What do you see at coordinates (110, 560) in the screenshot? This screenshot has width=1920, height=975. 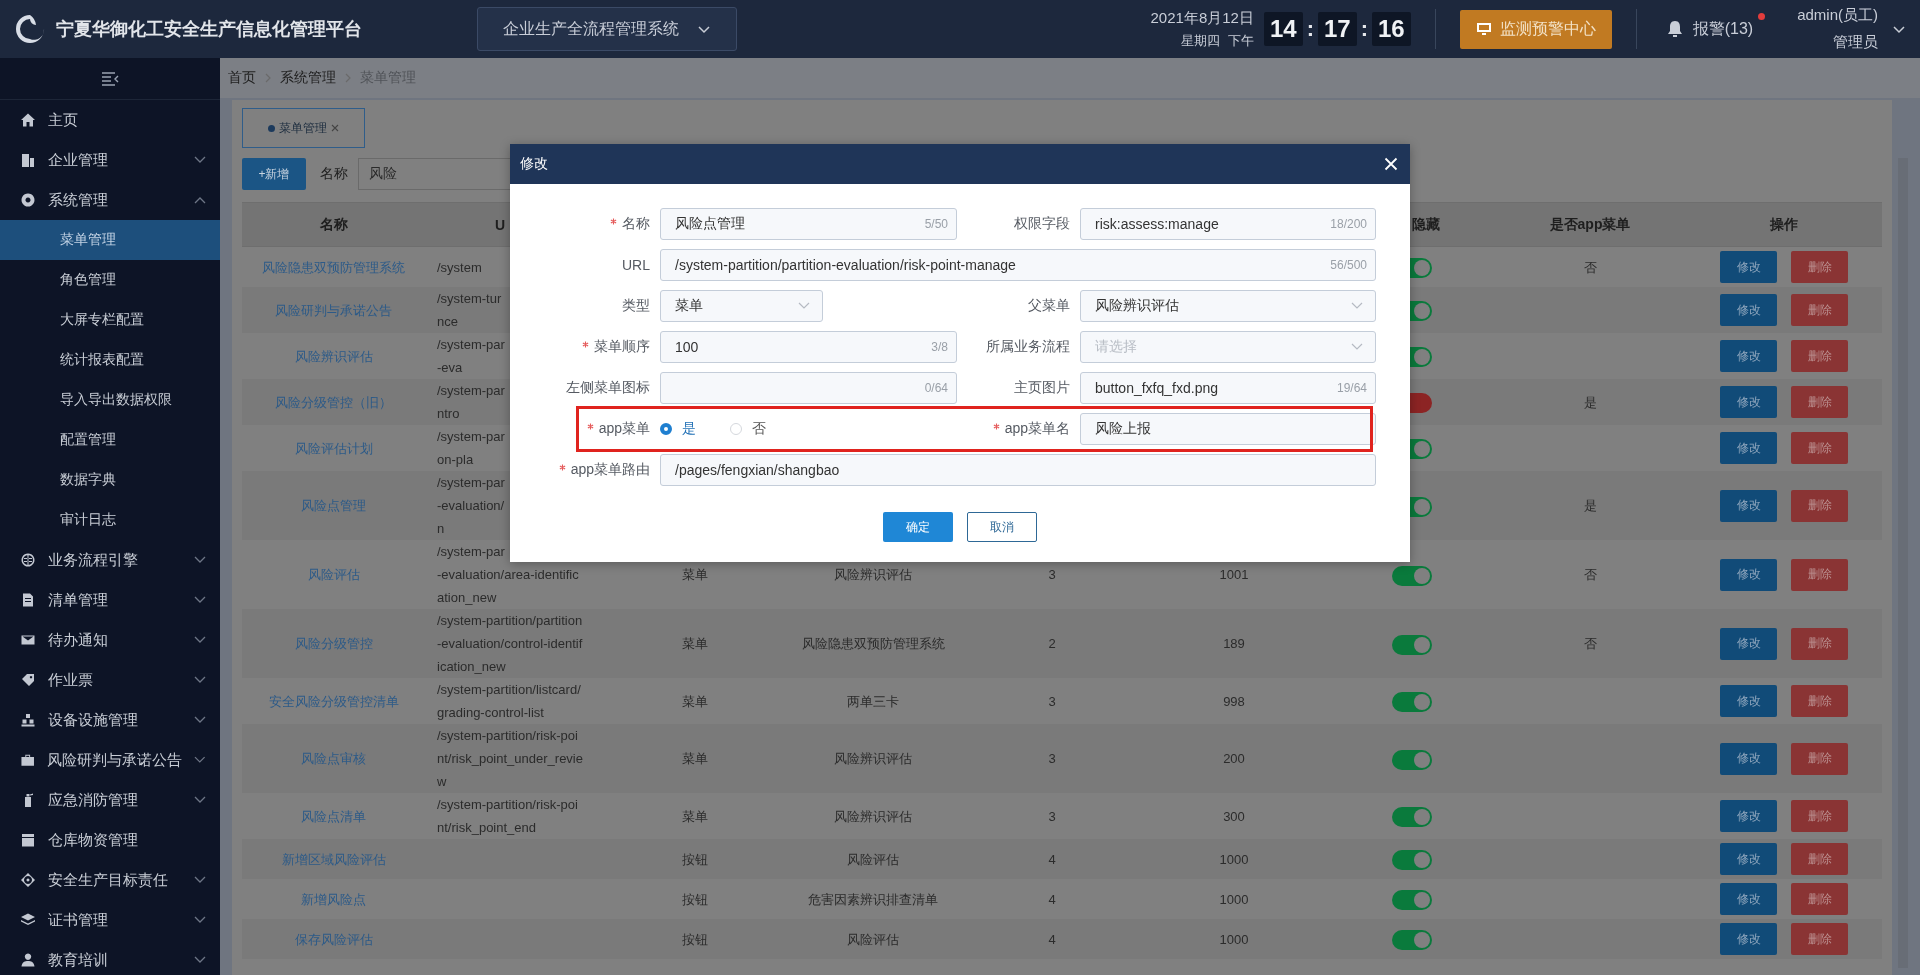 I see `sidebar-item: 业务流程引擎` at bounding box center [110, 560].